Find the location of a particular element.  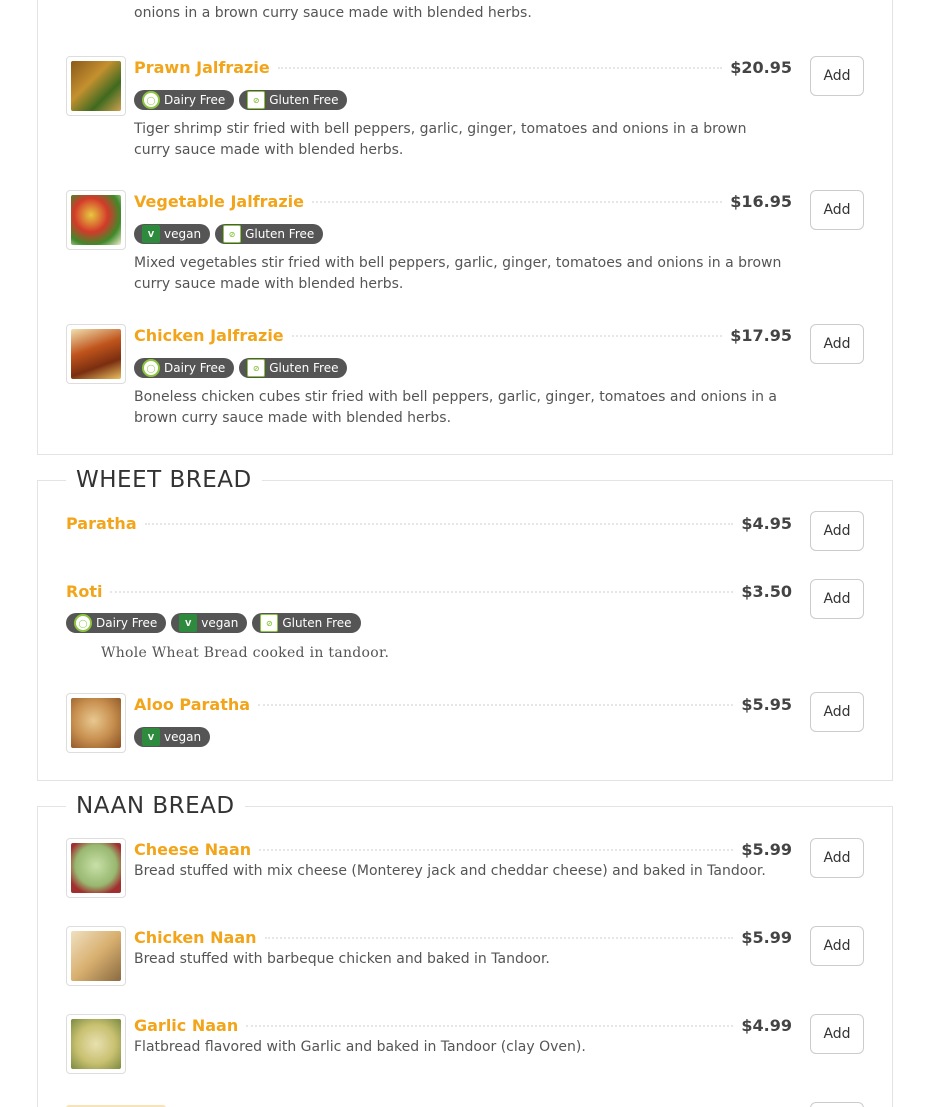

item-name: Garlic Naan is located at coordinates (190, 1025).